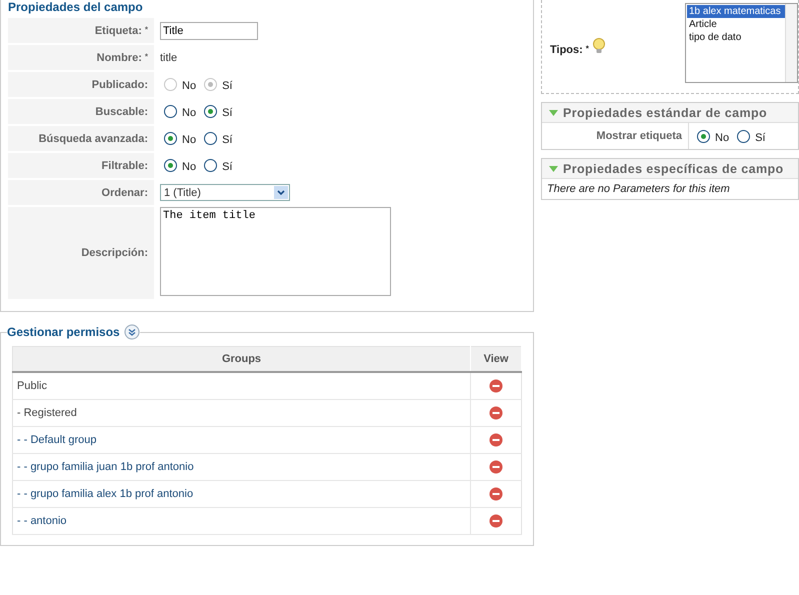 This screenshot has height=595, width=799. Describe the element at coordinates (615, 136) in the screenshot. I see `field-label: Mostrar etiqueta` at that location.